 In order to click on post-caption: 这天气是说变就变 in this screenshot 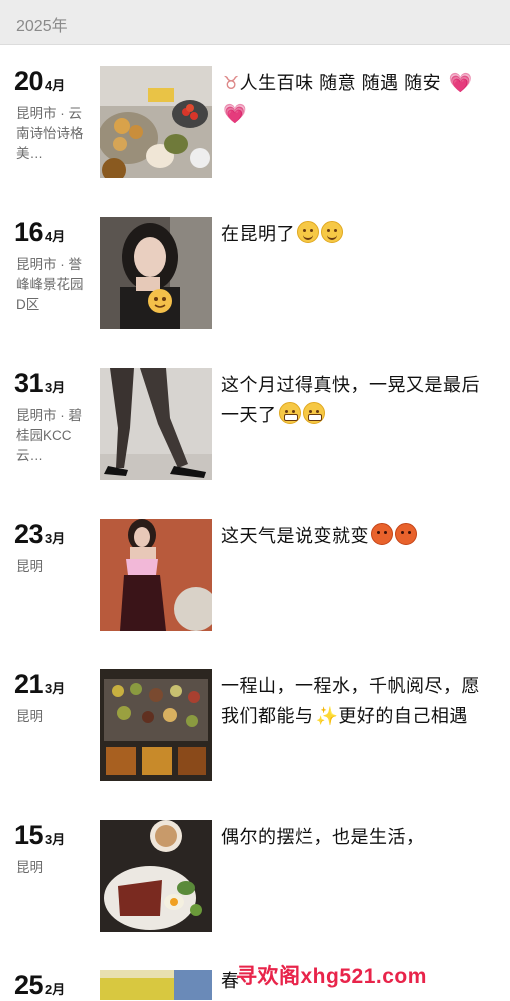, I will do `click(356, 536)`.